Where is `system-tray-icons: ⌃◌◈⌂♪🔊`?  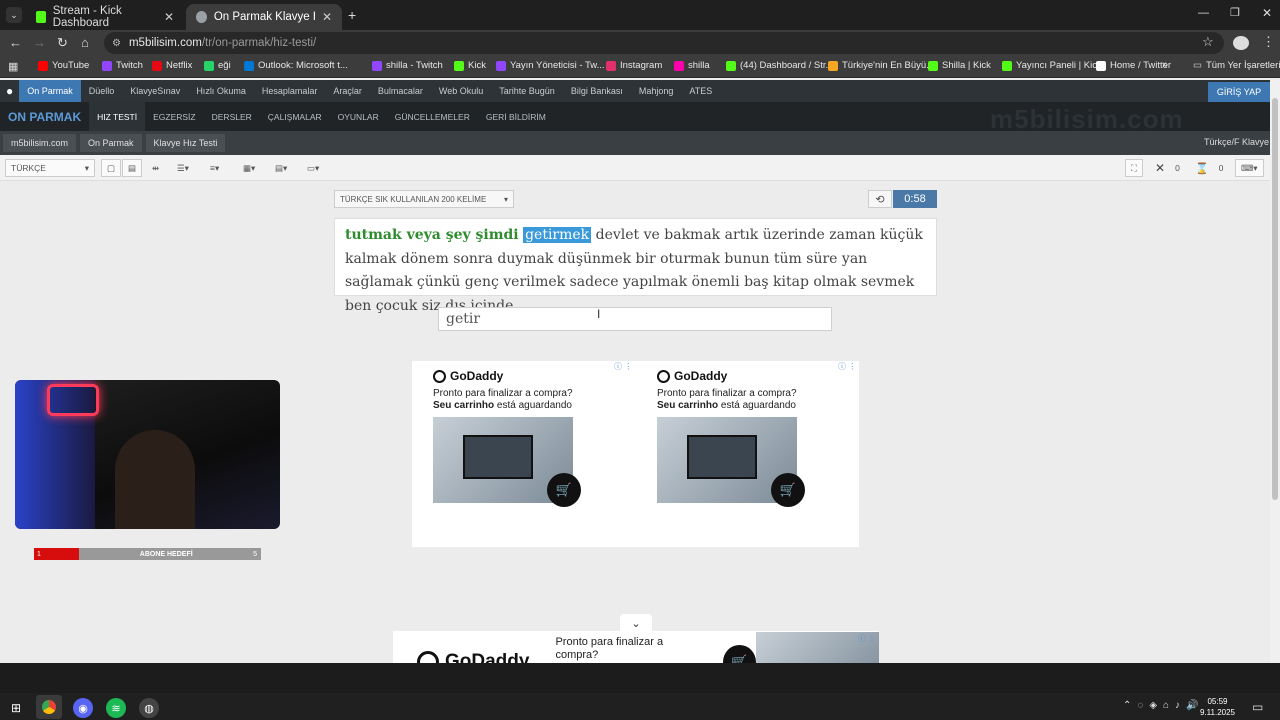 system-tray-icons: ⌃◌◈⌂♪🔊 is located at coordinates (1164, 705).